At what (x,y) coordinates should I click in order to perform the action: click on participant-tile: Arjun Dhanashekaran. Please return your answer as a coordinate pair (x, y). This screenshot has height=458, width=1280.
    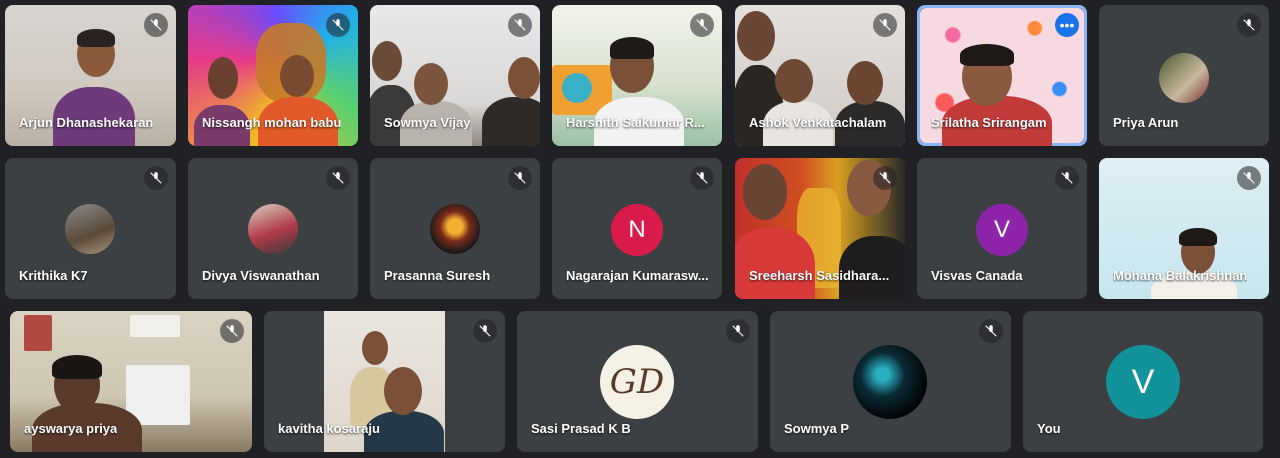
    Looking at the image, I should click on (90, 75).